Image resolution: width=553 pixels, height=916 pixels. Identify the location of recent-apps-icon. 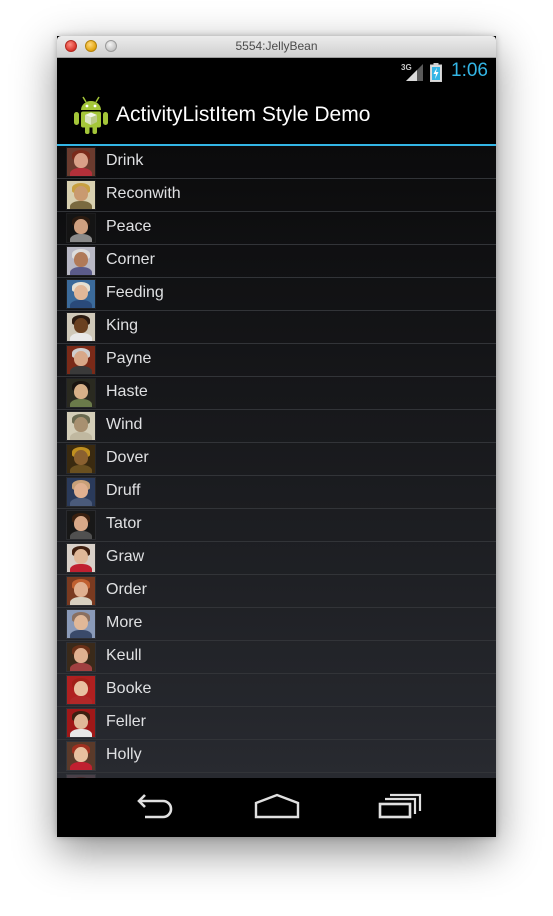
(400, 806).